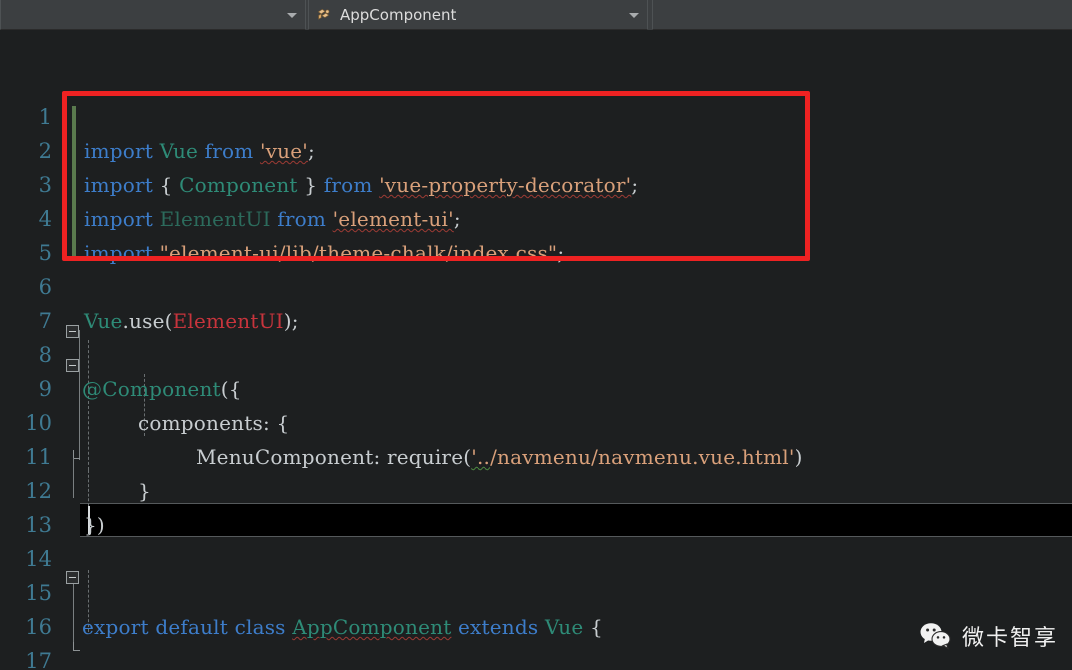  I want to click on code-line: 6 Vue.use(ElementUI);, so click(536, 284).